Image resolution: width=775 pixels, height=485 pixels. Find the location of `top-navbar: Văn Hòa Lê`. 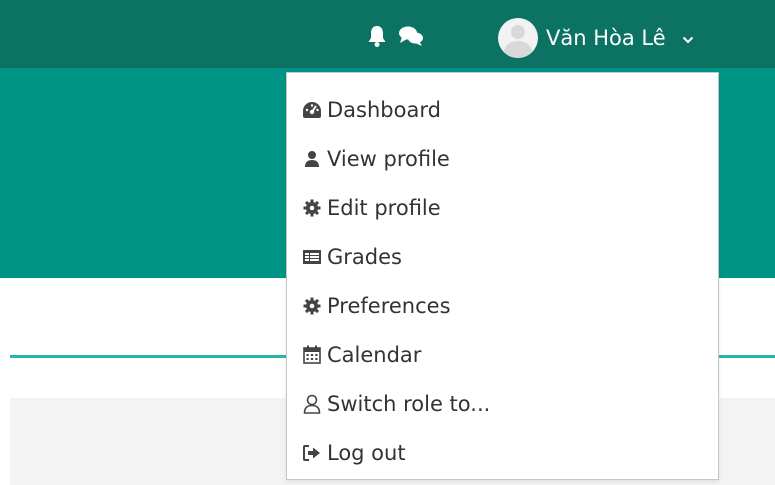

top-navbar: Văn Hòa Lê is located at coordinates (387, 34).